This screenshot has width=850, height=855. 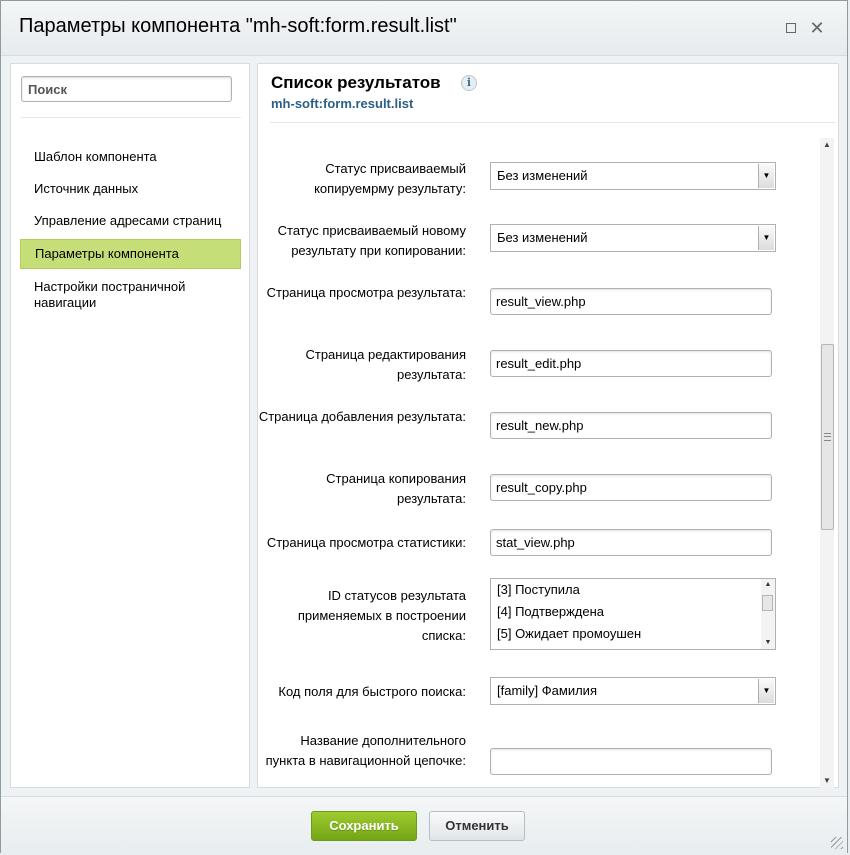 What do you see at coordinates (385, 364) in the screenshot?
I see `edit-page-label: Страница редактирования результата:` at bounding box center [385, 364].